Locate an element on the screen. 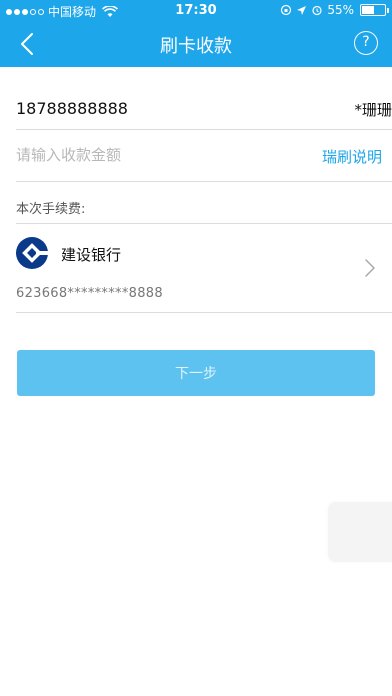 The image size is (392, 696). status-right: 55% is located at coordinates (334, 10).